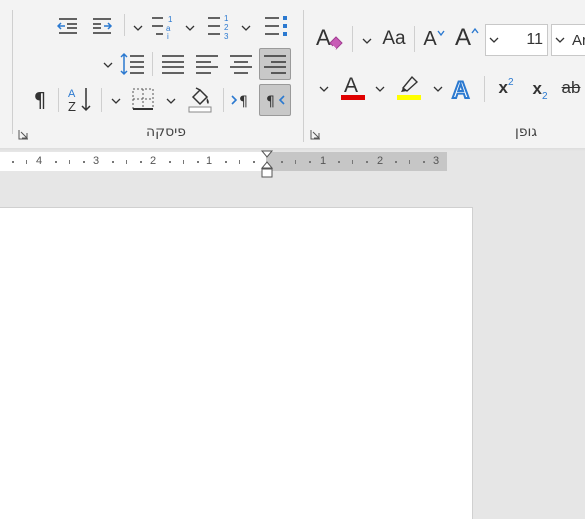  I want to click on borders-icon, so click(143, 99).